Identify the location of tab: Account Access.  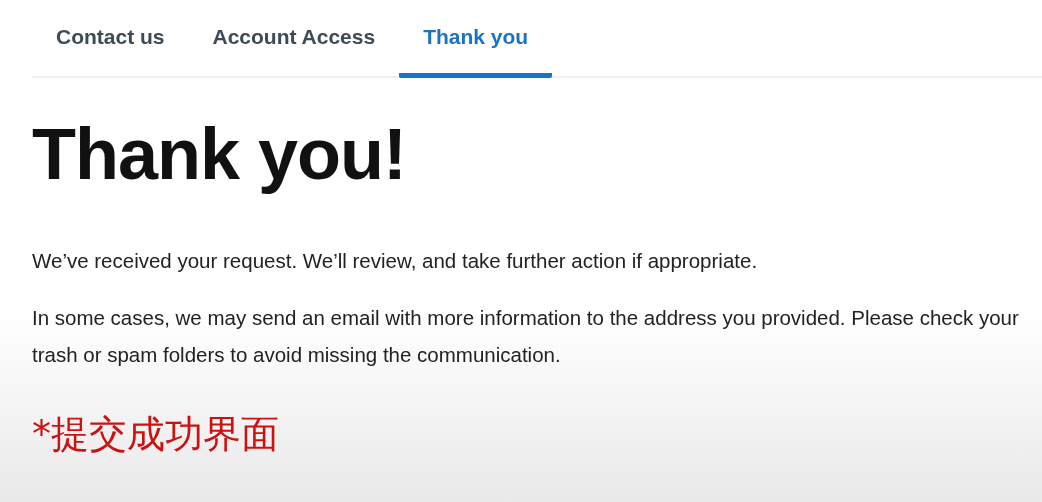
(294, 39).